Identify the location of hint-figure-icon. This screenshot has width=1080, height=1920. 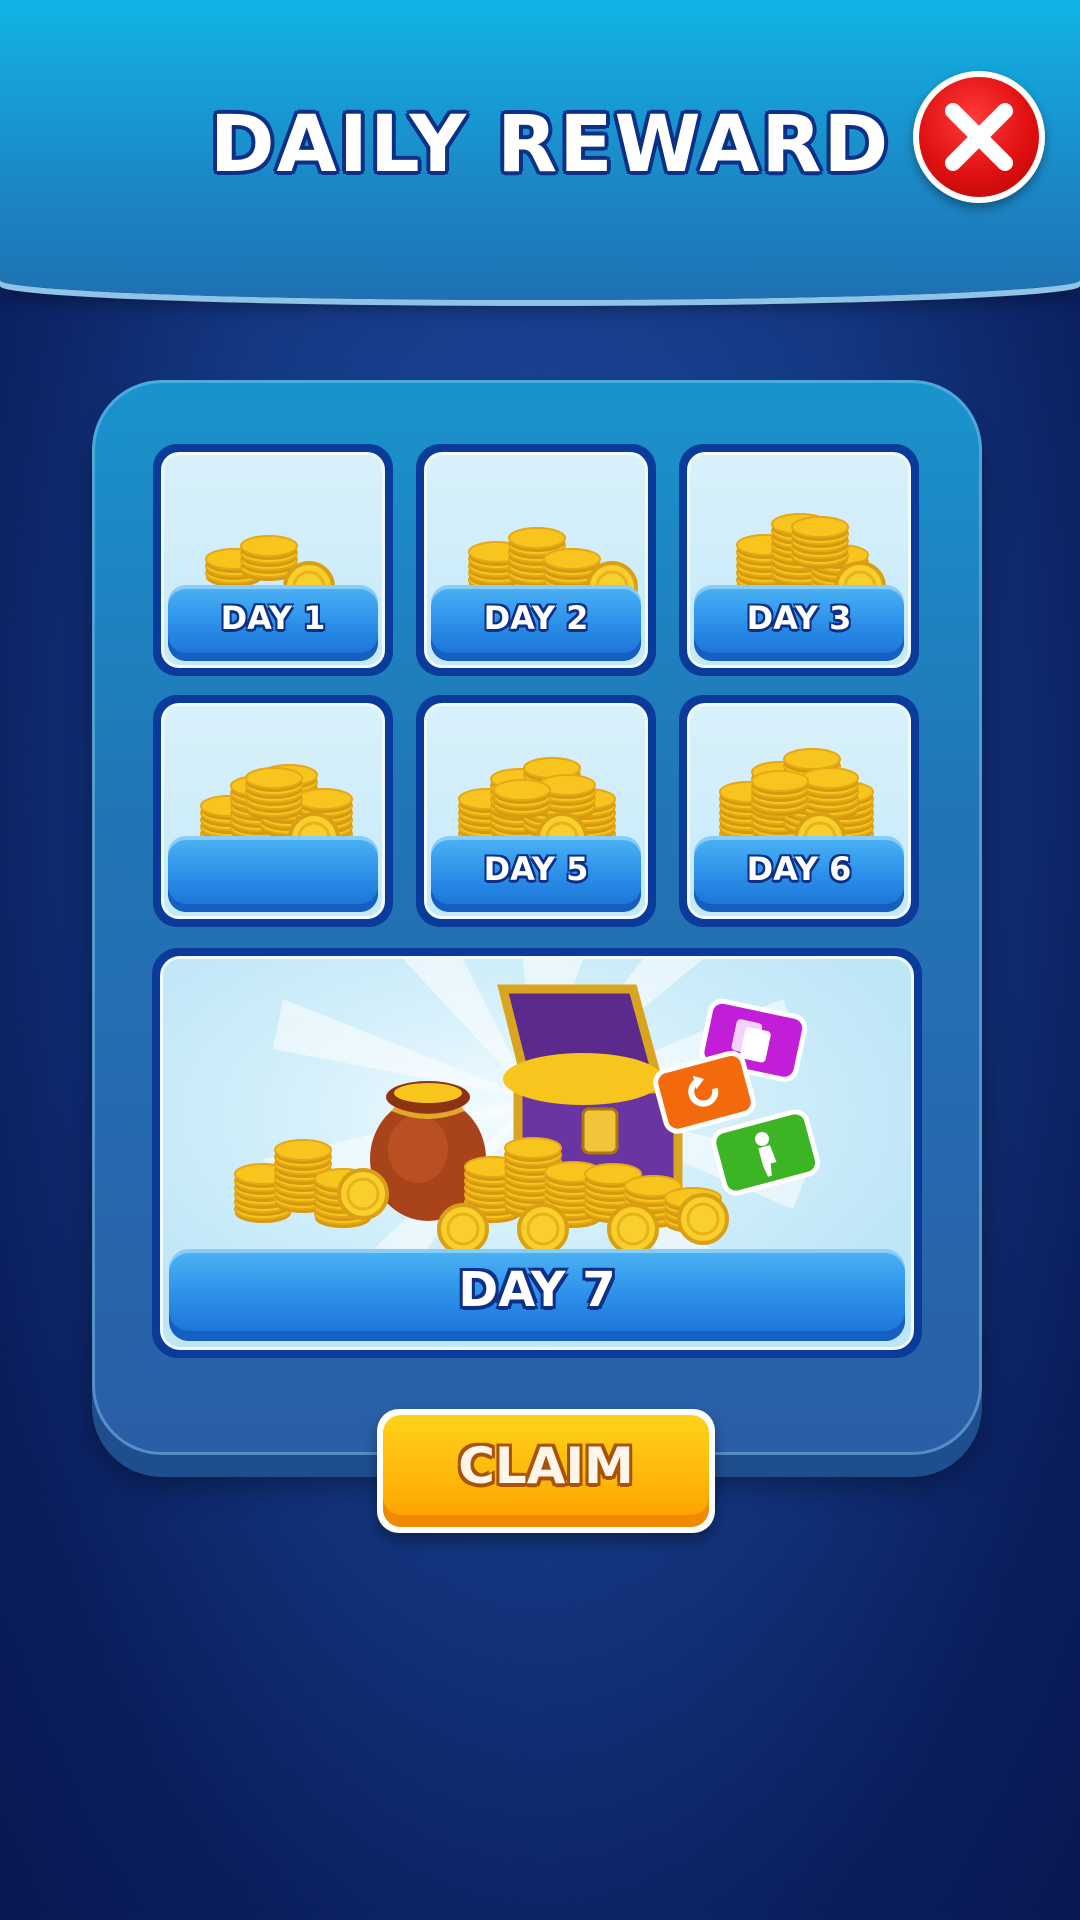
(766, 1152).